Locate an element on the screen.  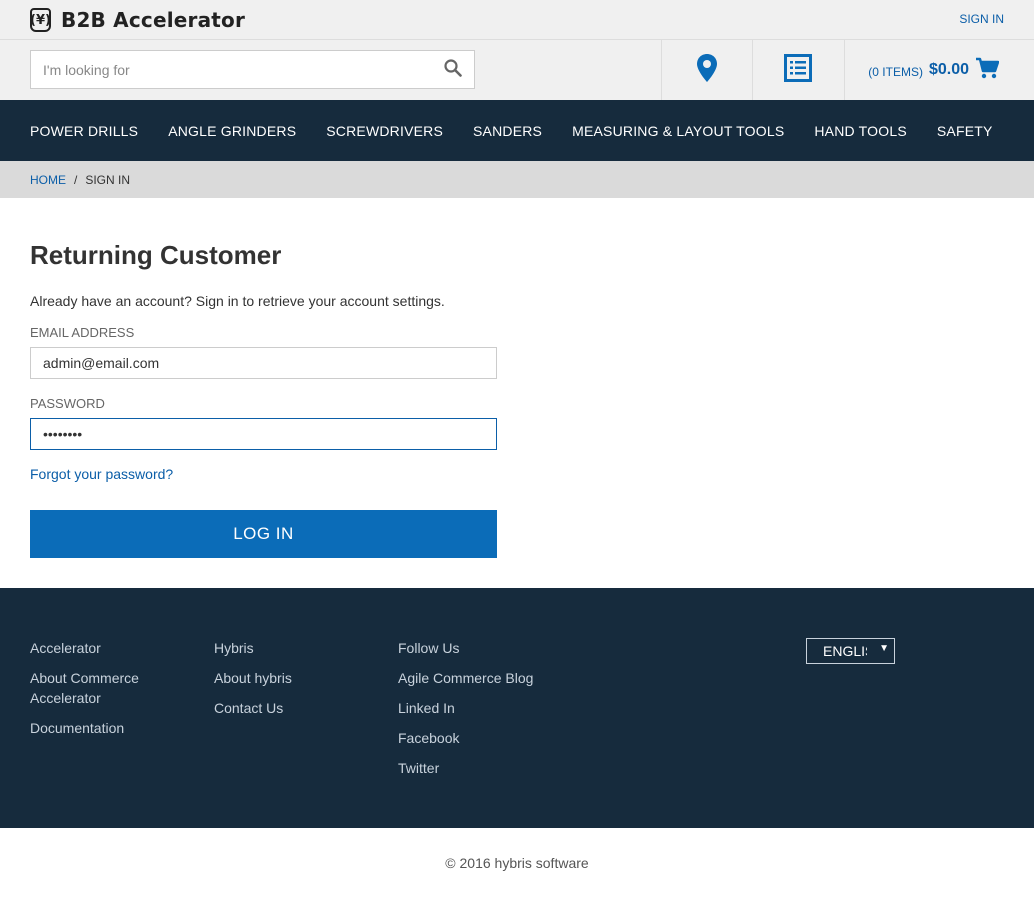
email-field is located at coordinates (263, 363).